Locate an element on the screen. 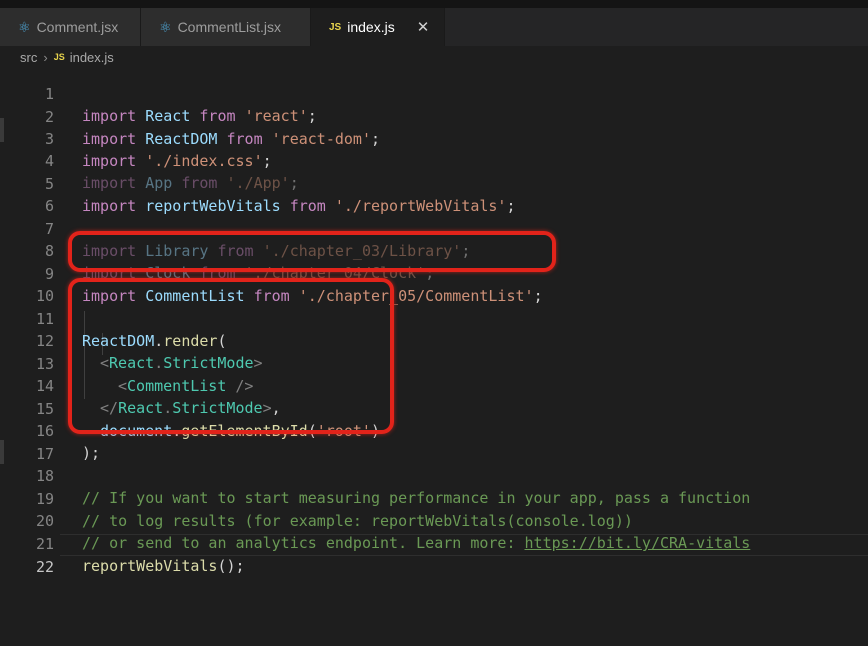  code-line: 22 is located at coordinates (434, 555).